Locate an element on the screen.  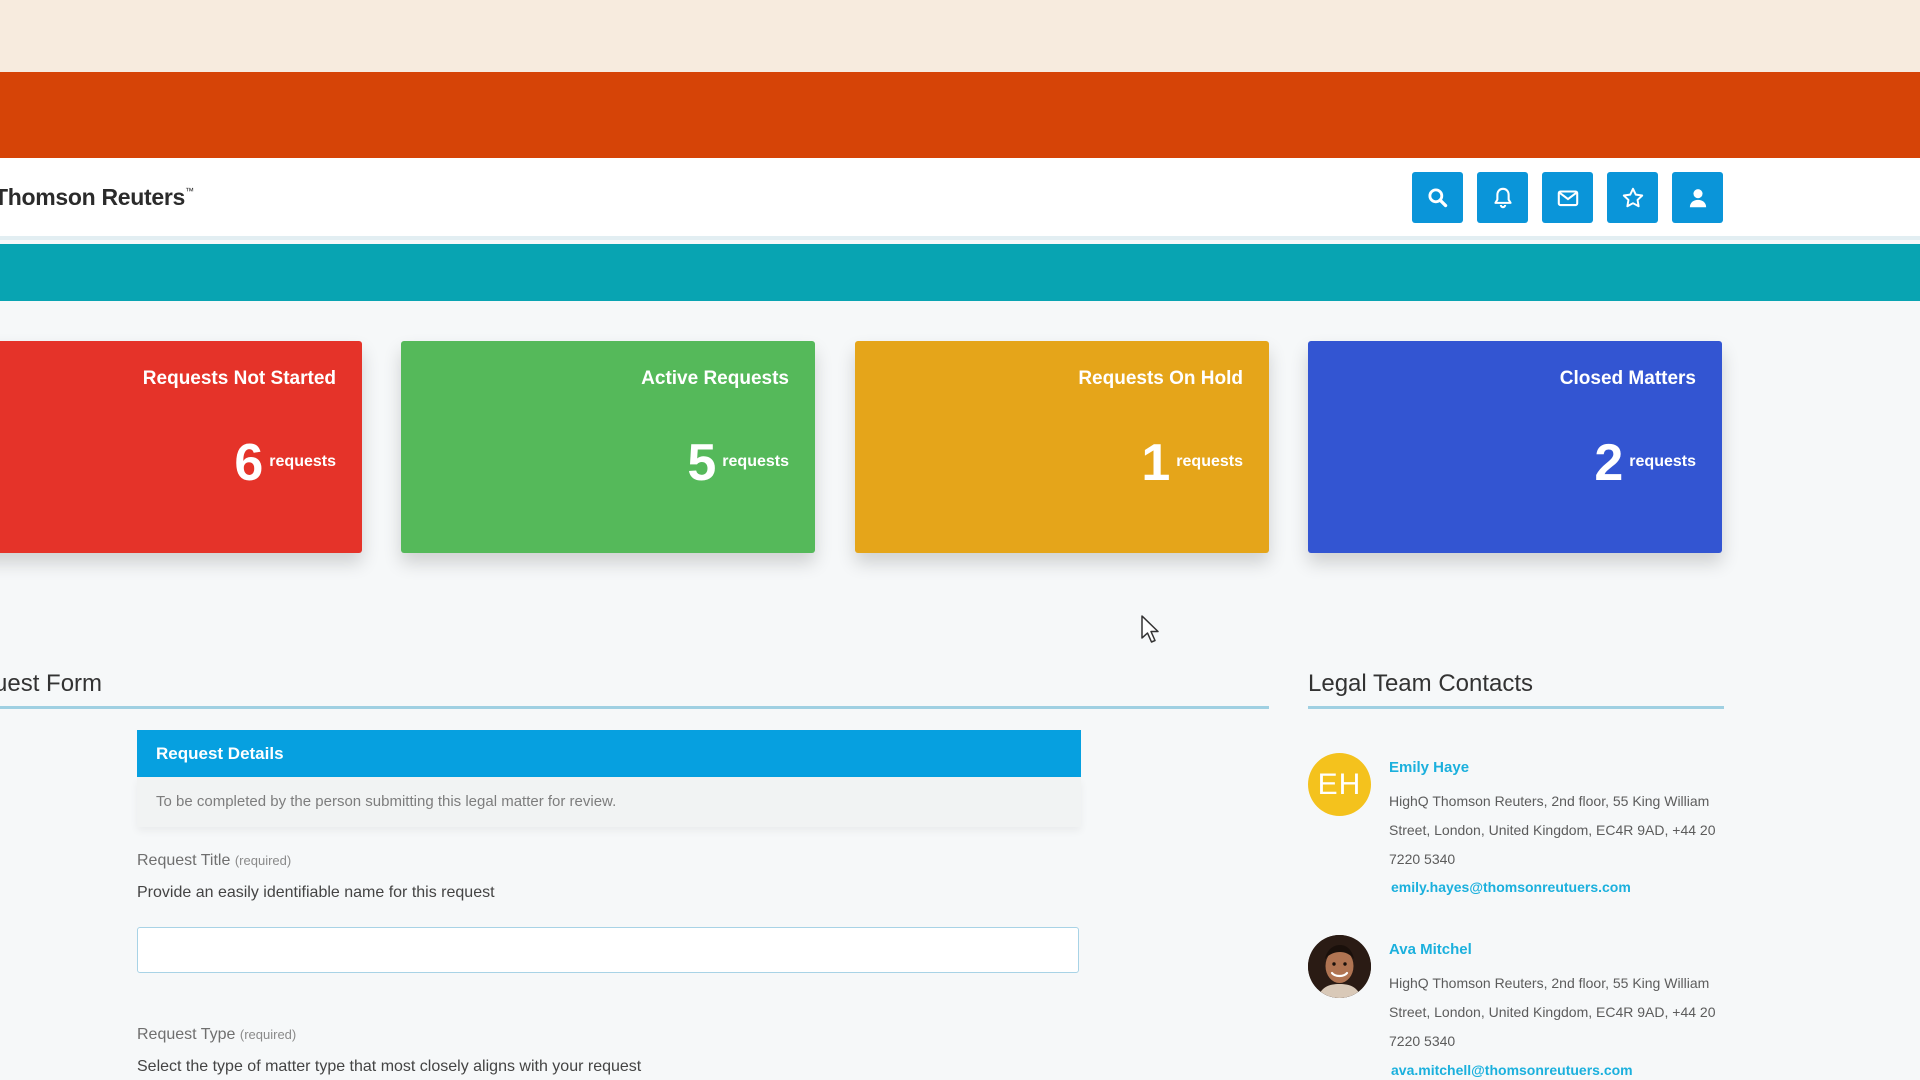
request-type-label: Request Type (required) is located at coordinates (216, 1035).